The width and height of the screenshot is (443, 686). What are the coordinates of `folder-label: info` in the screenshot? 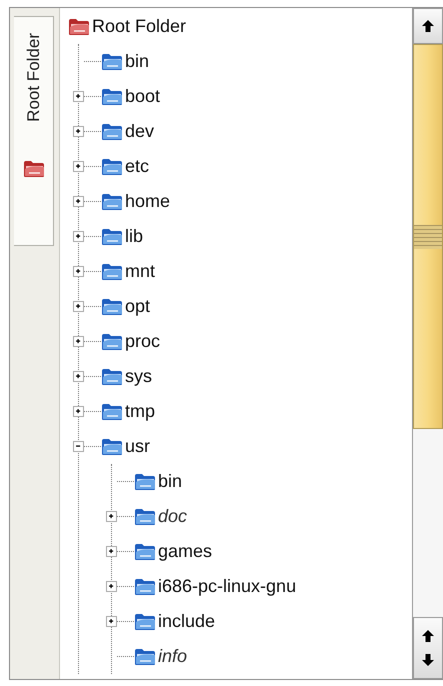 It's located at (173, 656).